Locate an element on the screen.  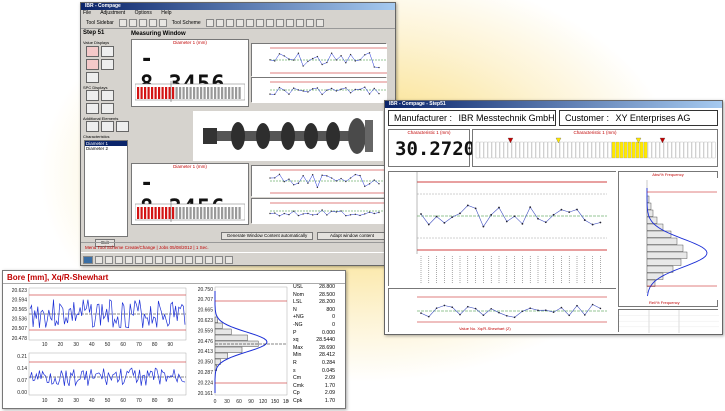
menu-file: File is located at coordinates (87, 13).